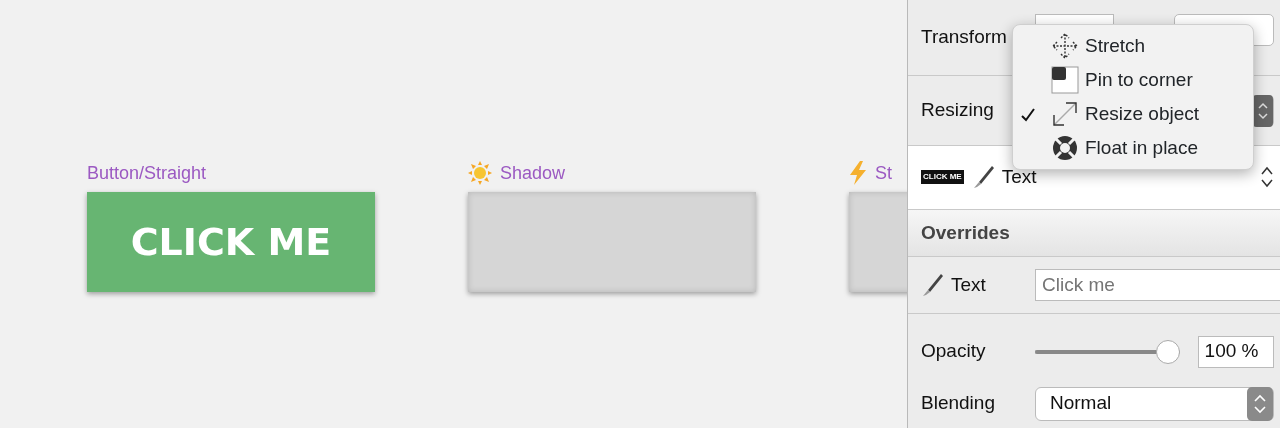 This screenshot has height=428, width=1280. Describe the element at coordinates (1133, 80) in the screenshot. I see `menu-item: Pin to corner` at that location.